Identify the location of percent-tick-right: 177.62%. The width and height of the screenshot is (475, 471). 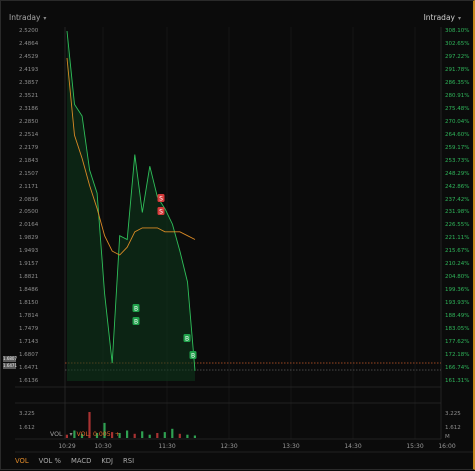
(457, 342).